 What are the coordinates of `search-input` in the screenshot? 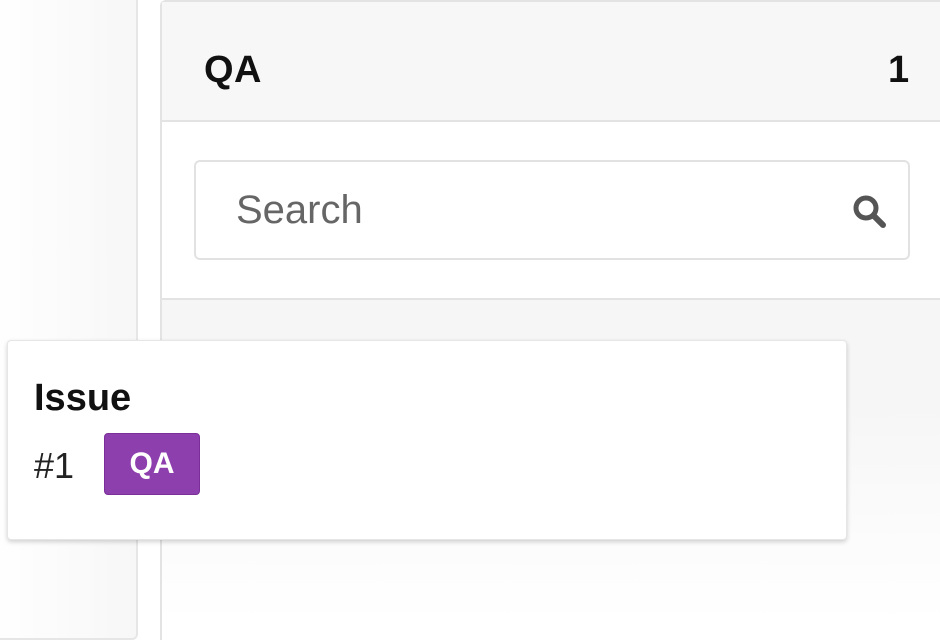 It's located at (531, 210).